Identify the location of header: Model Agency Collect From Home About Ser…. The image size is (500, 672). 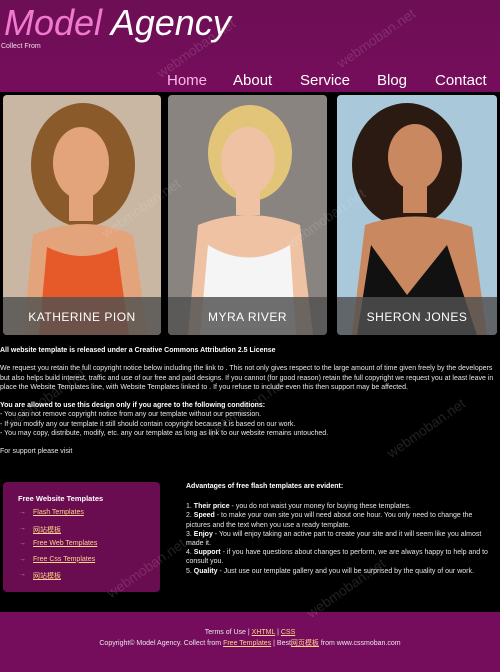
(250, 46).